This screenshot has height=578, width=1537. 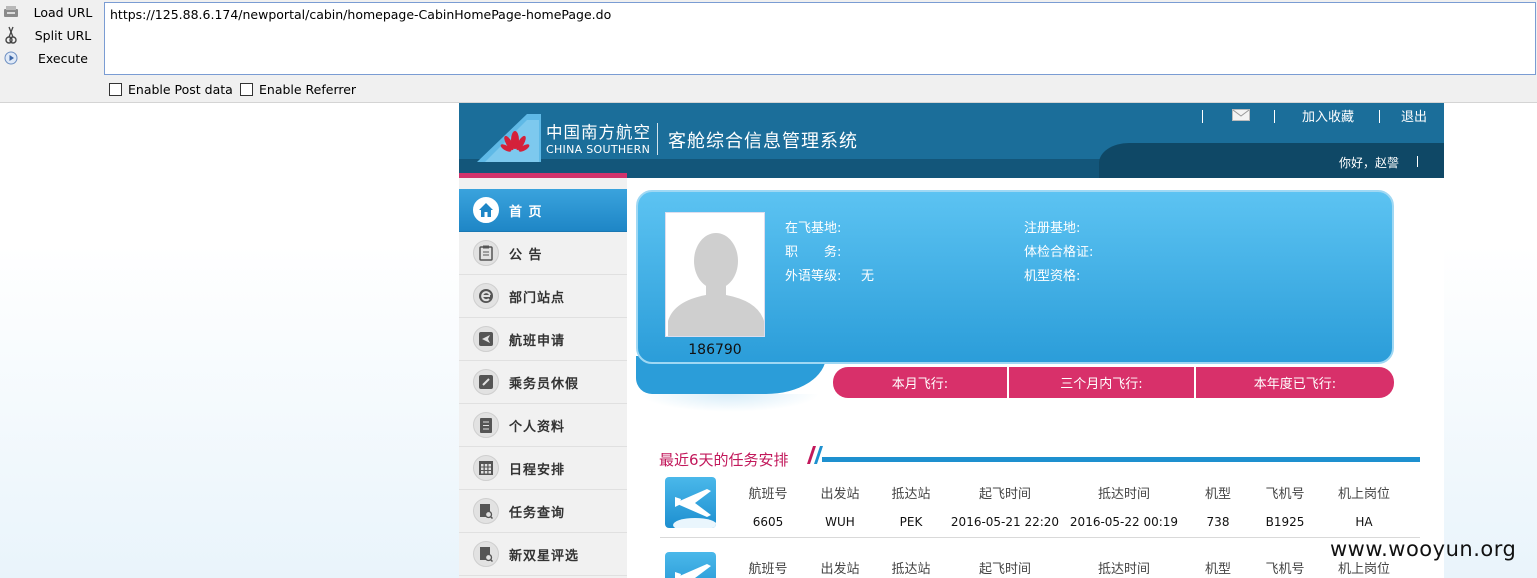 I want to click on arrival-cell: PEK, so click(x=911, y=522).